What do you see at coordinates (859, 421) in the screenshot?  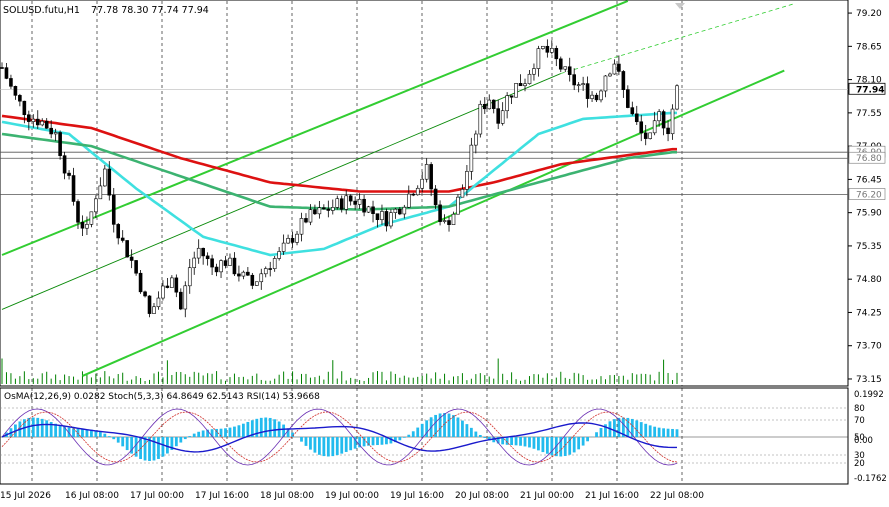 I see `osc-tick-label: 70` at bounding box center [859, 421].